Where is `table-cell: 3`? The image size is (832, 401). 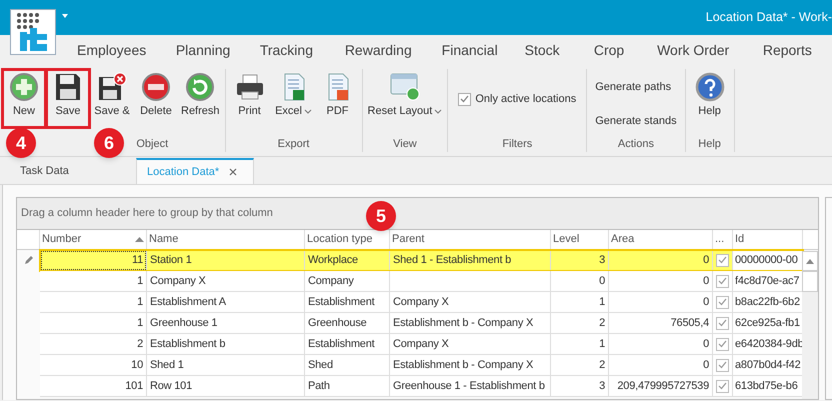 table-cell: 3 is located at coordinates (580, 386).